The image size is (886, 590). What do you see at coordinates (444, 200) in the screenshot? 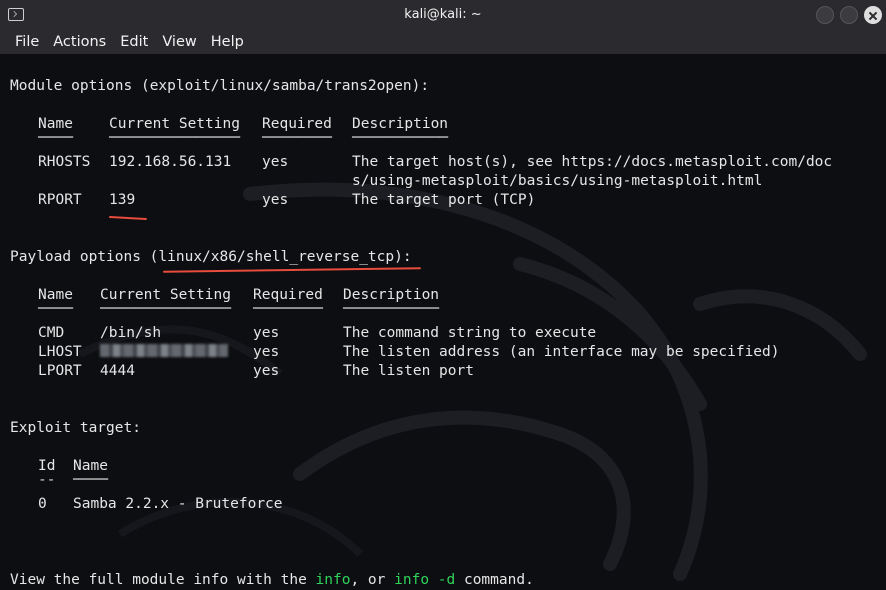
I see `rport-desc: The target port (TCP)` at bounding box center [444, 200].